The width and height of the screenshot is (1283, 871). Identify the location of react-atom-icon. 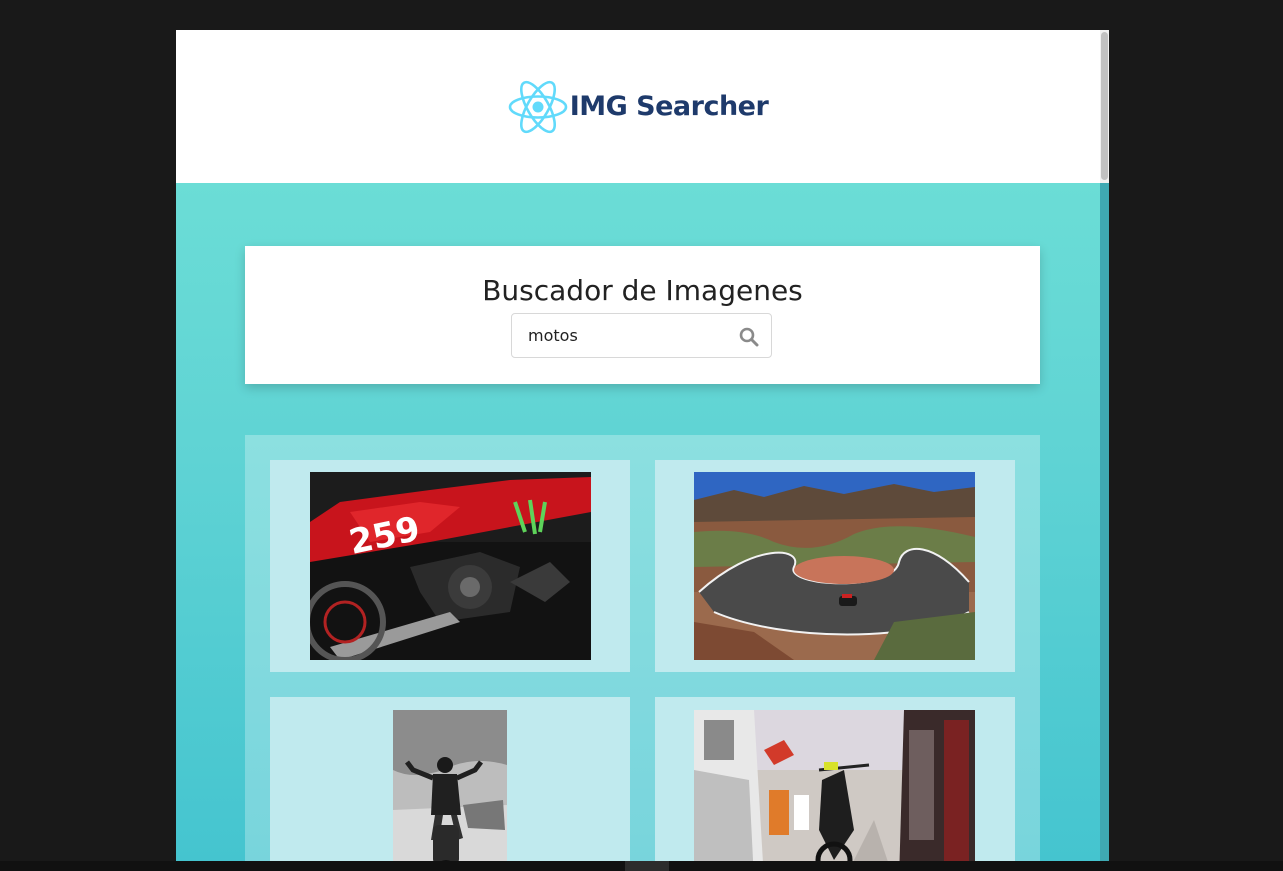
(537, 106).